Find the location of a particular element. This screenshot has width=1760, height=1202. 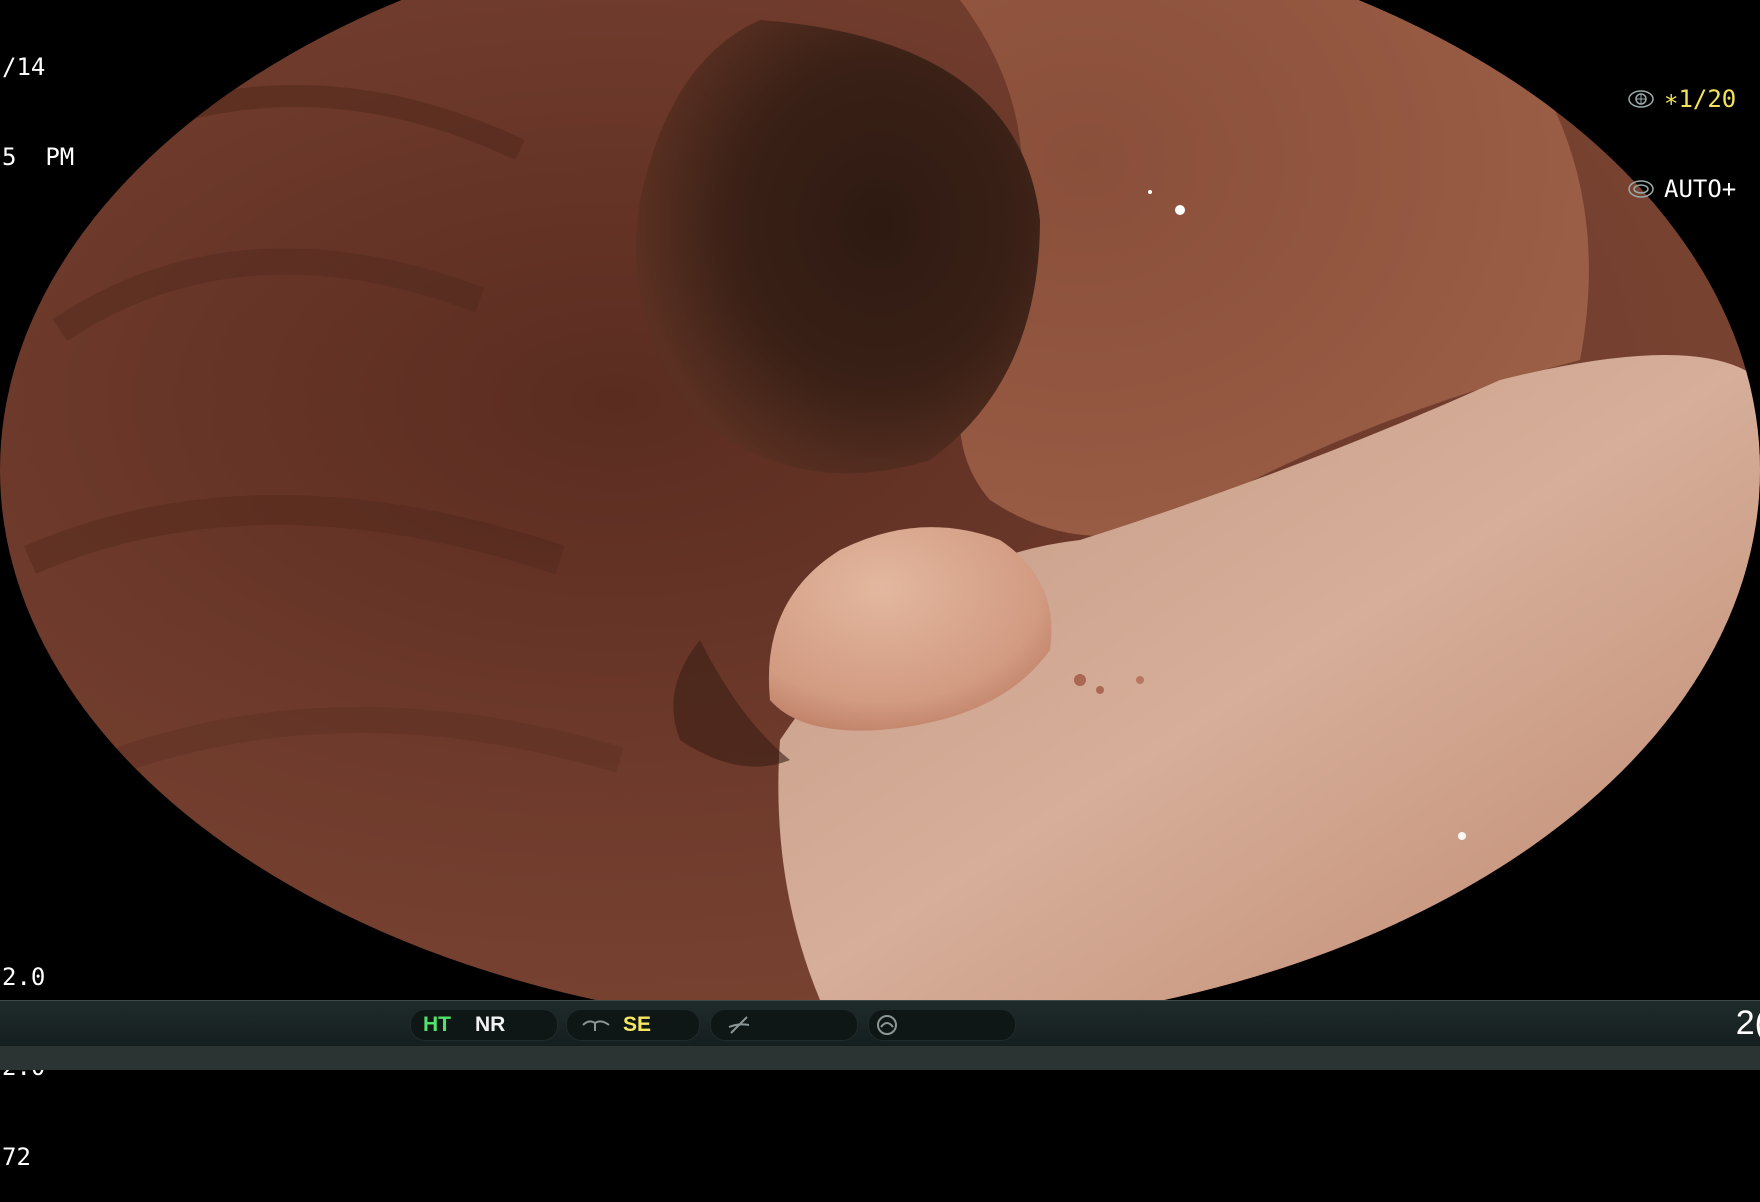

se-pill: SE is located at coordinates (633, 1025).